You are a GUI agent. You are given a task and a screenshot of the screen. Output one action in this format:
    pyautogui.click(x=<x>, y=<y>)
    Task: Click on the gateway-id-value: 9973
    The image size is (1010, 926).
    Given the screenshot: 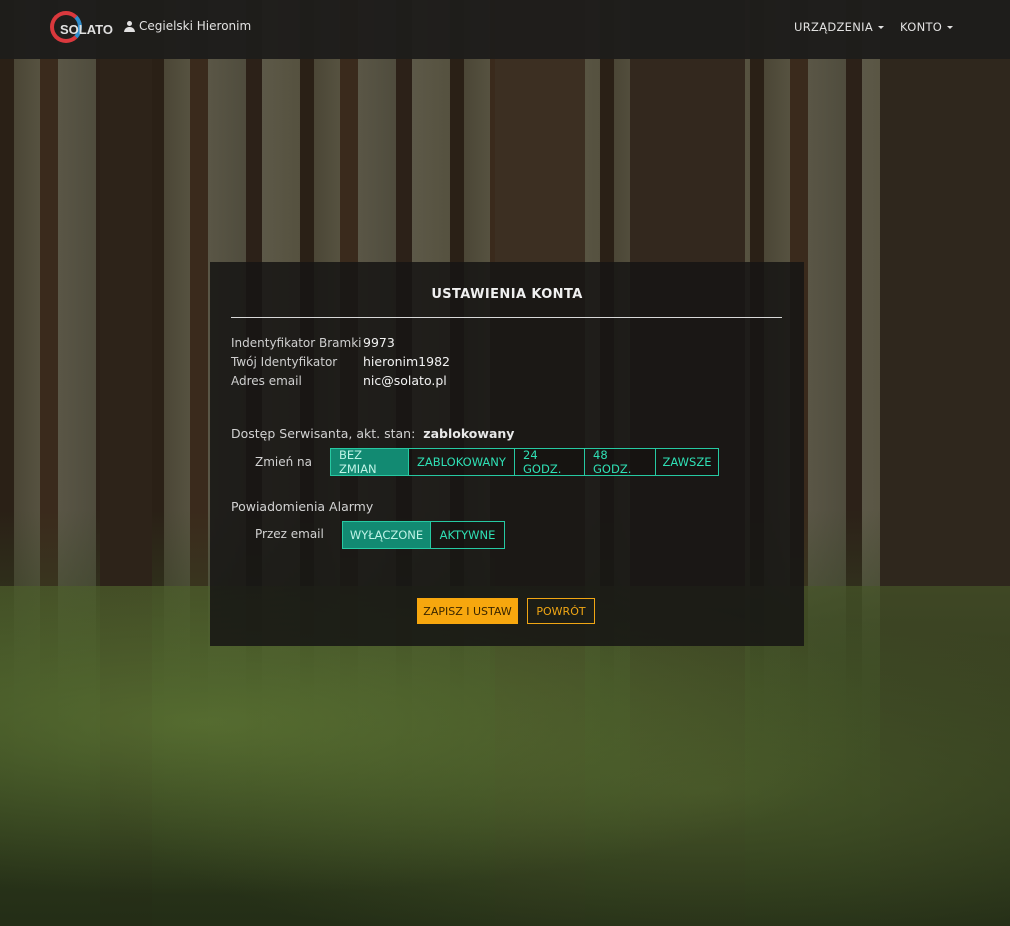 What is the action you would take?
    pyautogui.click(x=379, y=342)
    